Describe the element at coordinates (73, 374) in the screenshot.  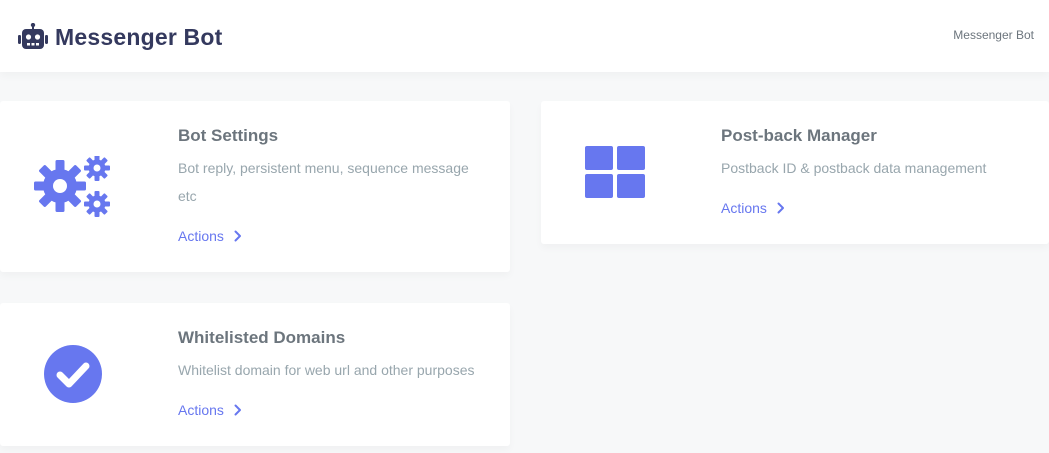
I see `check-circle-icon` at that location.